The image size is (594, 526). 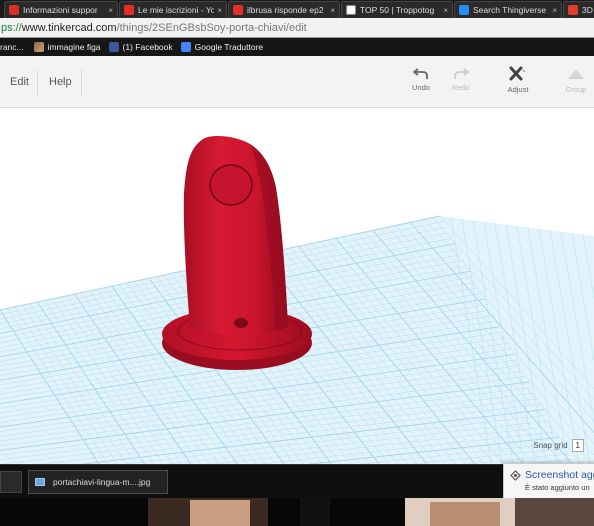 What do you see at coordinates (576, 89) in the screenshot?
I see `group-label: Group` at bounding box center [576, 89].